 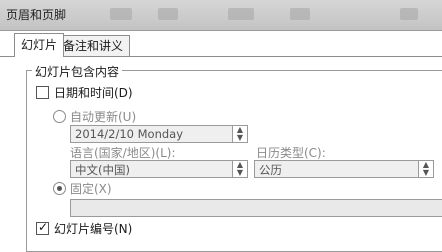 I want to click on date-time-label: 日期和时间(D), so click(x=93, y=93).